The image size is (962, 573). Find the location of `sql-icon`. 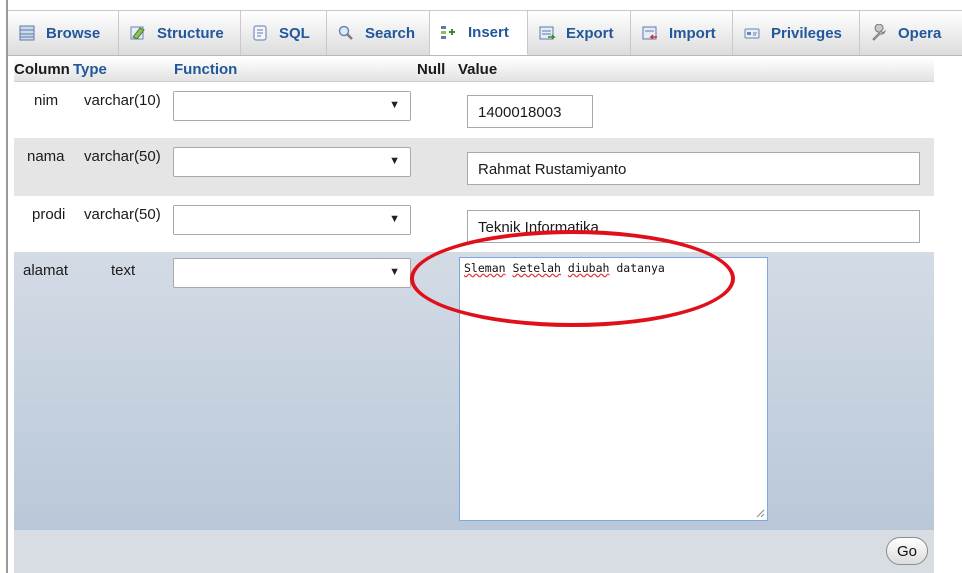

sql-icon is located at coordinates (260, 33).